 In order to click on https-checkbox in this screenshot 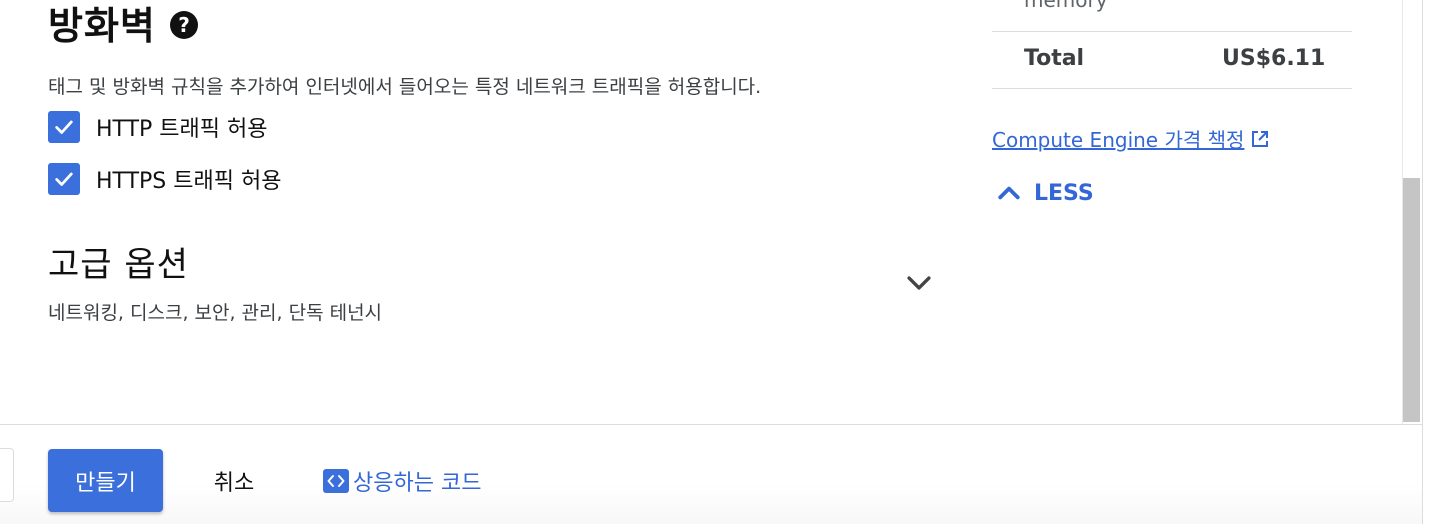, I will do `click(64, 179)`.